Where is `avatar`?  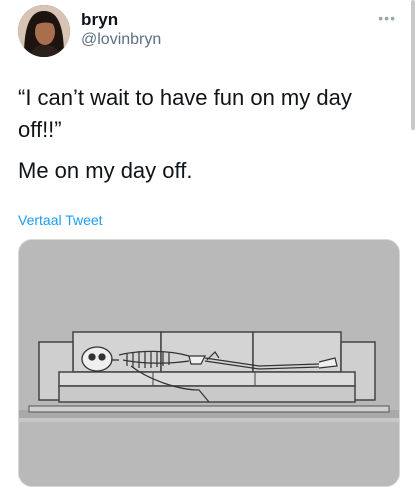
avatar is located at coordinates (44, 31).